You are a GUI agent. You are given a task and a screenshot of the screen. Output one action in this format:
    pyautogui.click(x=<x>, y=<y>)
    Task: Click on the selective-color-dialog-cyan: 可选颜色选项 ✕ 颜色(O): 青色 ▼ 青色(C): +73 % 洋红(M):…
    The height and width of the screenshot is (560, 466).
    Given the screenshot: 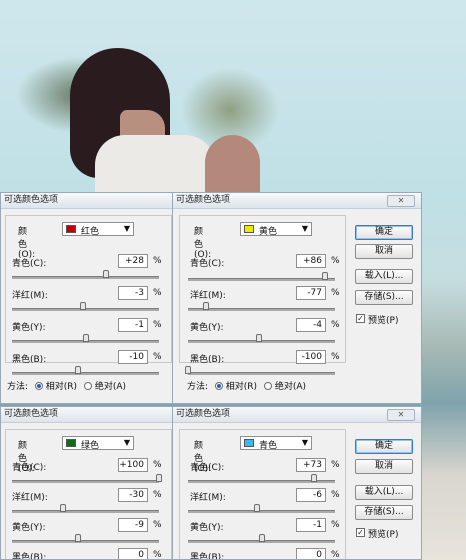 What is the action you would take?
    pyautogui.click(x=297, y=483)
    